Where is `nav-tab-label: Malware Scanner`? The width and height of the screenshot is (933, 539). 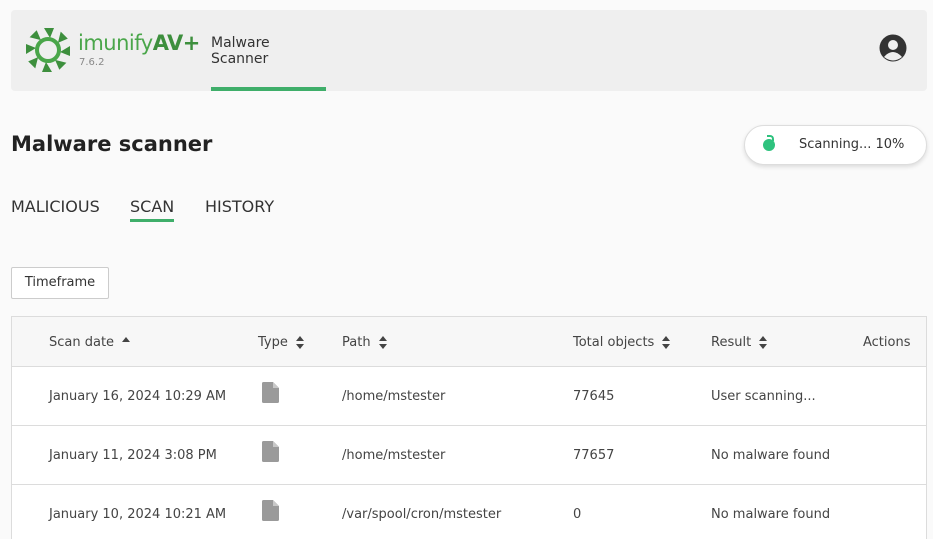
nav-tab-label: Malware Scanner is located at coordinates (240, 50).